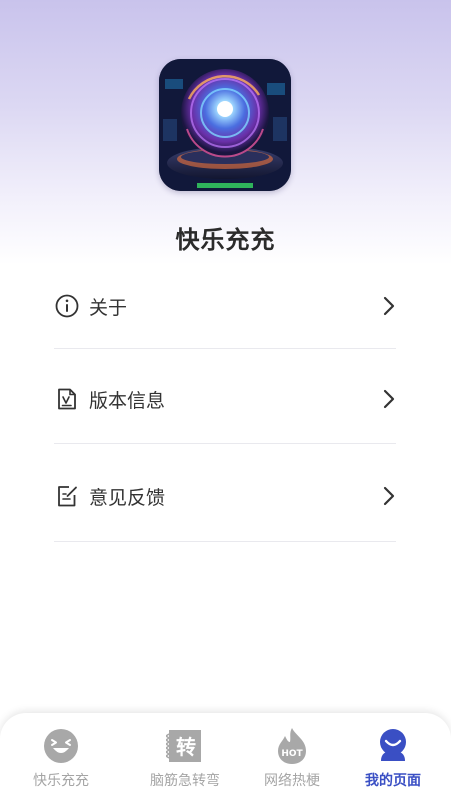 This screenshot has height=801, width=451. Describe the element at coordinates (127, 400) in the screenshot. I see `menu-item-label: 版本信息` at that location.